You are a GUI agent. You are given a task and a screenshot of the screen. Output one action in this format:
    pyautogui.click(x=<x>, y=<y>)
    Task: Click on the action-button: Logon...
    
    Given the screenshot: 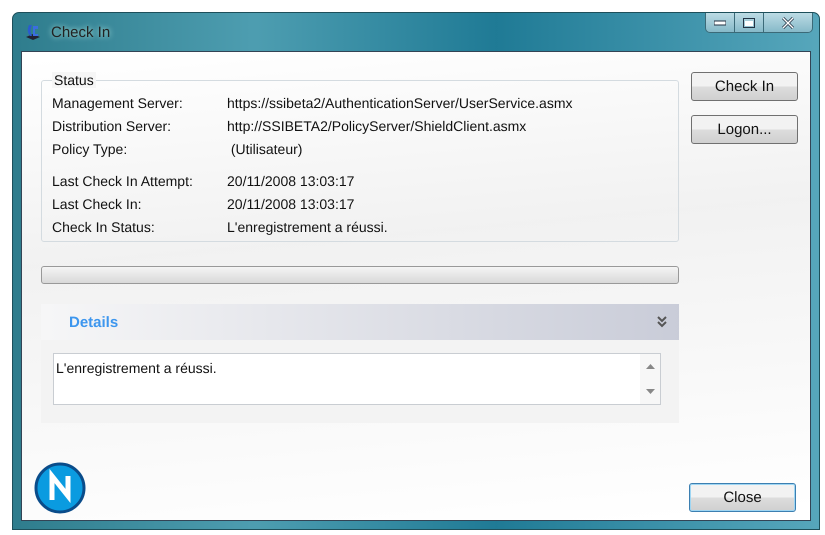 What is the action you would take?
    pyautogui.click(x=744, y=129)
    